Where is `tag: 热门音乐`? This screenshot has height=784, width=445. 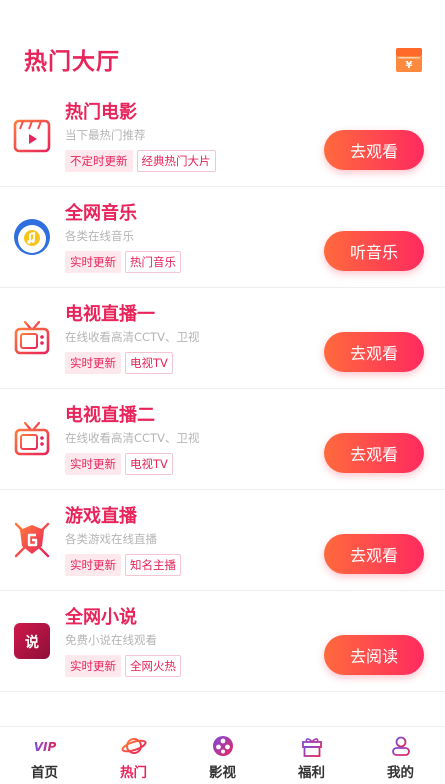 tag: 热门音乐 is located at coordinates (153, 262).